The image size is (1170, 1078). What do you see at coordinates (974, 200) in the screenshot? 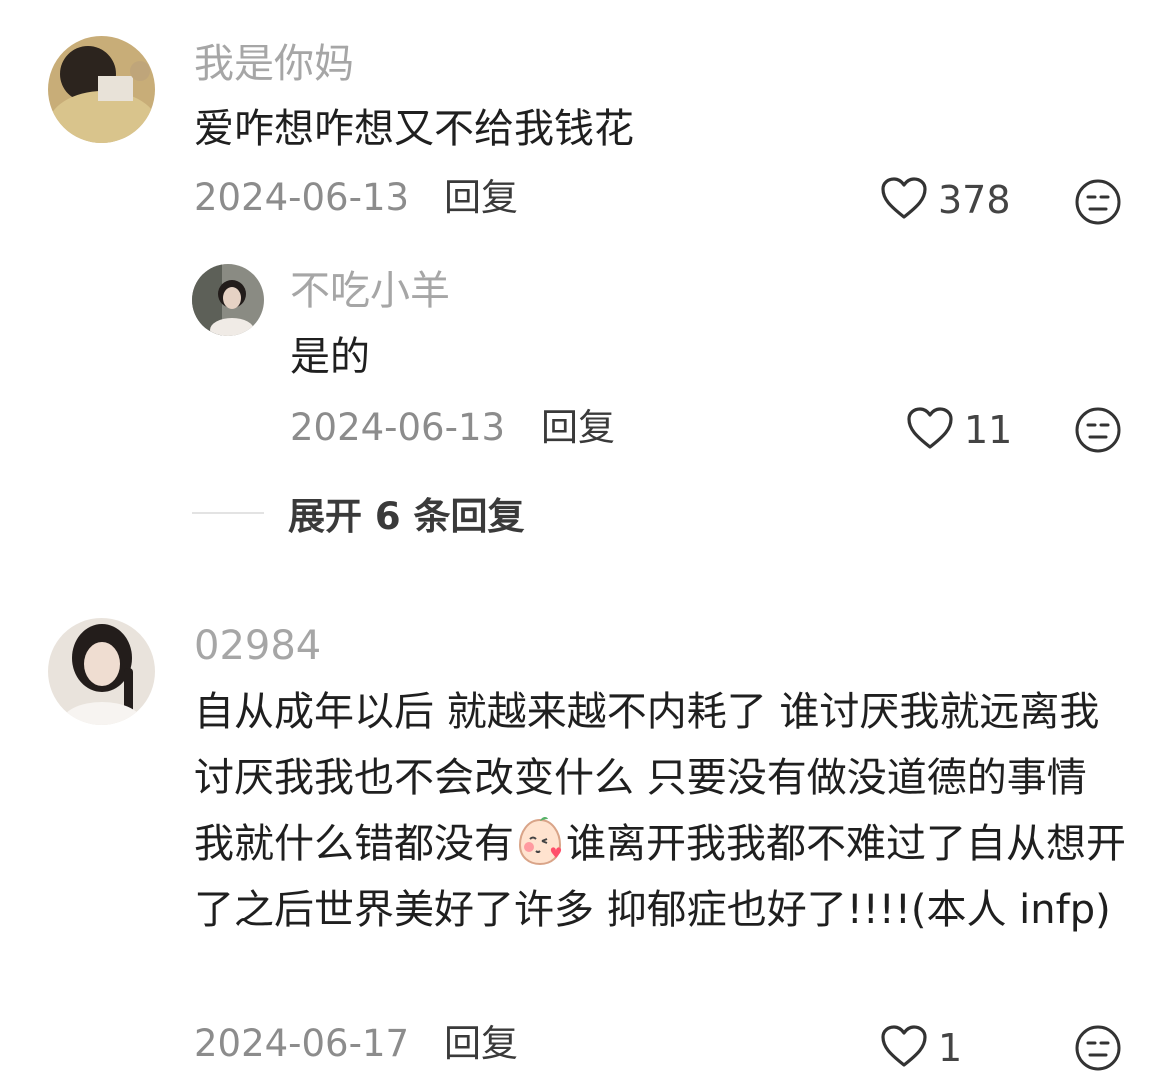
I see `like-count: 378` at bounding box center [974, 200].